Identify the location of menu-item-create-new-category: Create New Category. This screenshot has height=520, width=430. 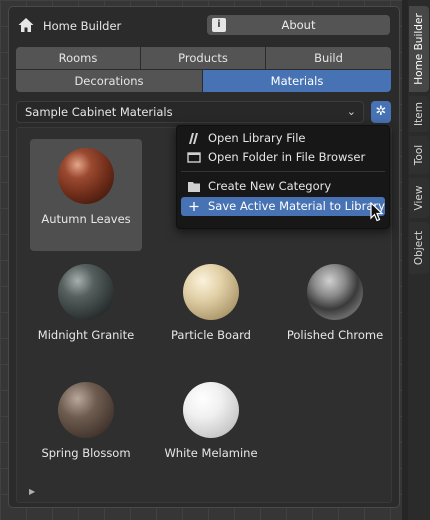
(283, 186).